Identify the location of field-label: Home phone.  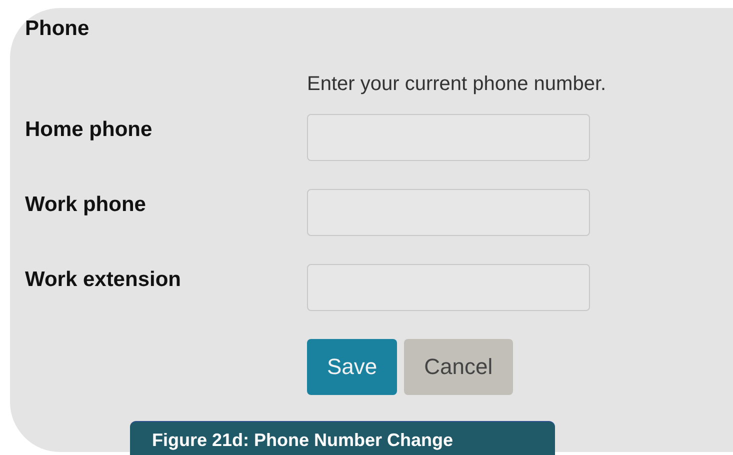
(89, 130).